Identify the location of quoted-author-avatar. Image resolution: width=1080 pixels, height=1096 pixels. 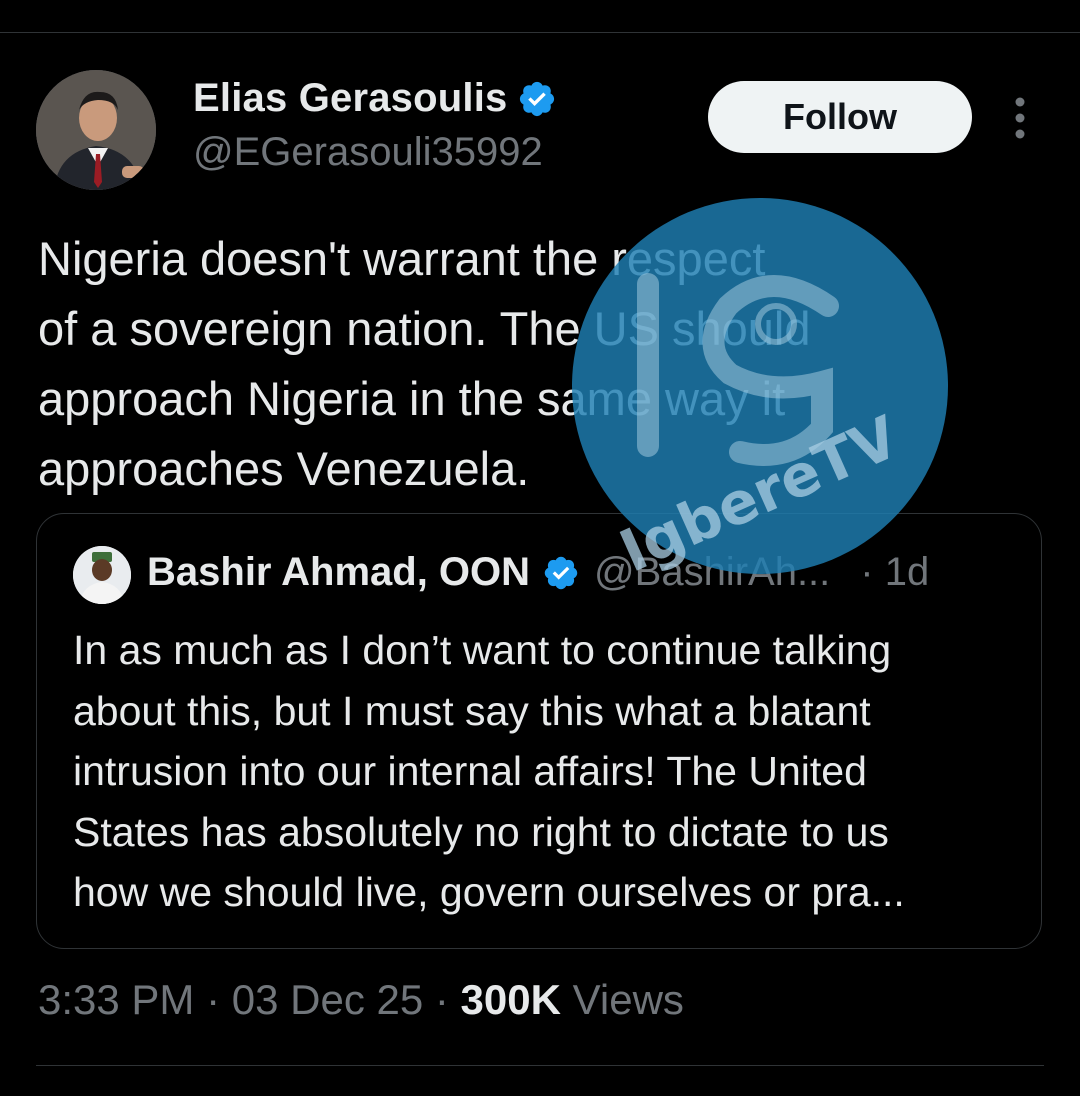
(102, 575).